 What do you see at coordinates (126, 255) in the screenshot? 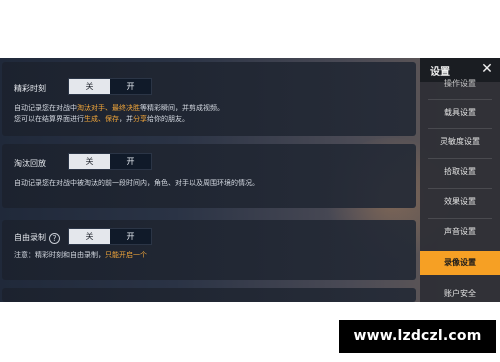
I see `note-highlight: 只能开启一个` at bounding box center [126, 255].